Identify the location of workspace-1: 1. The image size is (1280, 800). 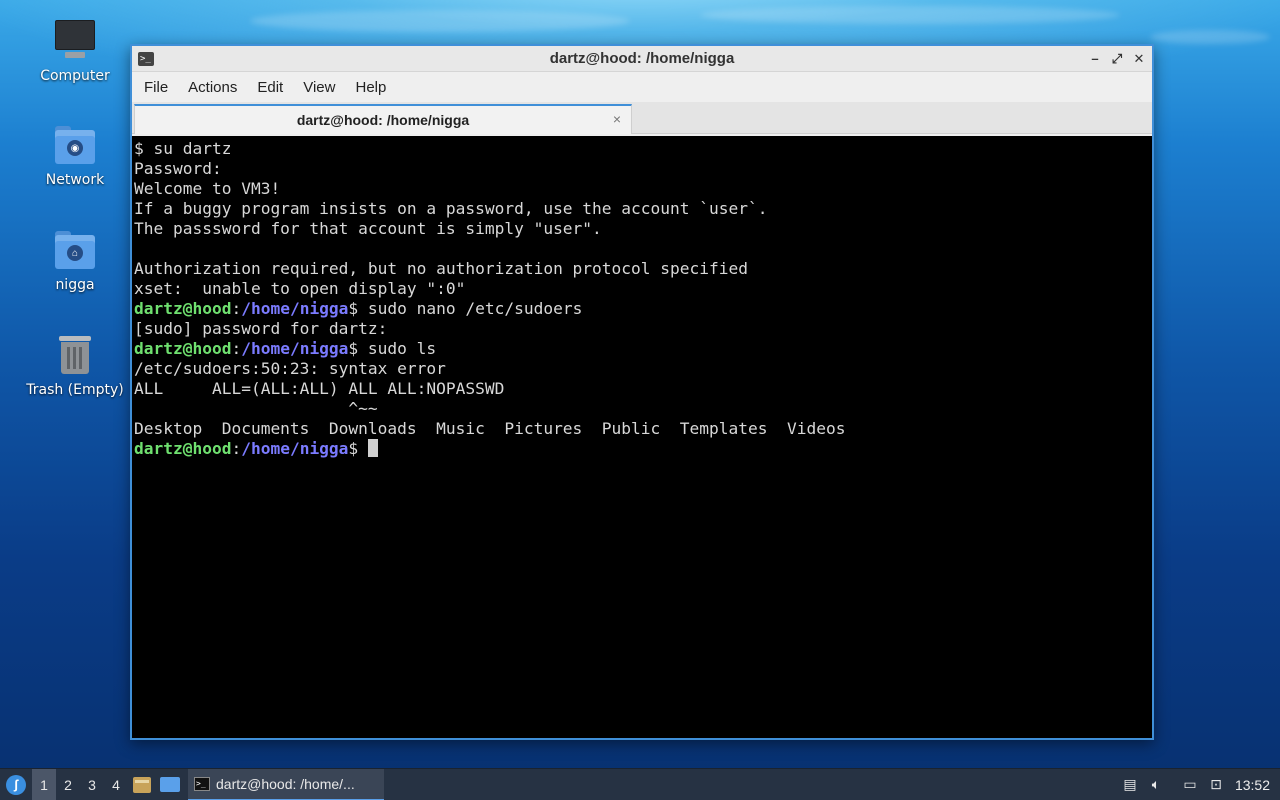
(44, 784).